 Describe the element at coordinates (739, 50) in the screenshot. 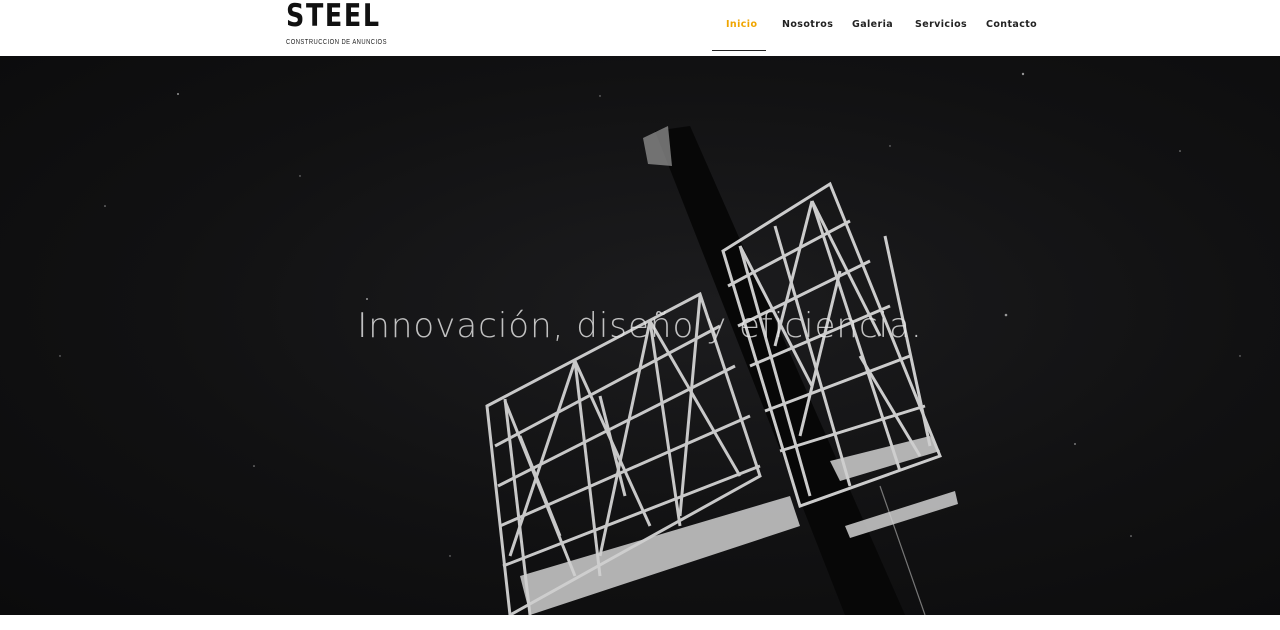

I see `active-nav-indicator` at that location.